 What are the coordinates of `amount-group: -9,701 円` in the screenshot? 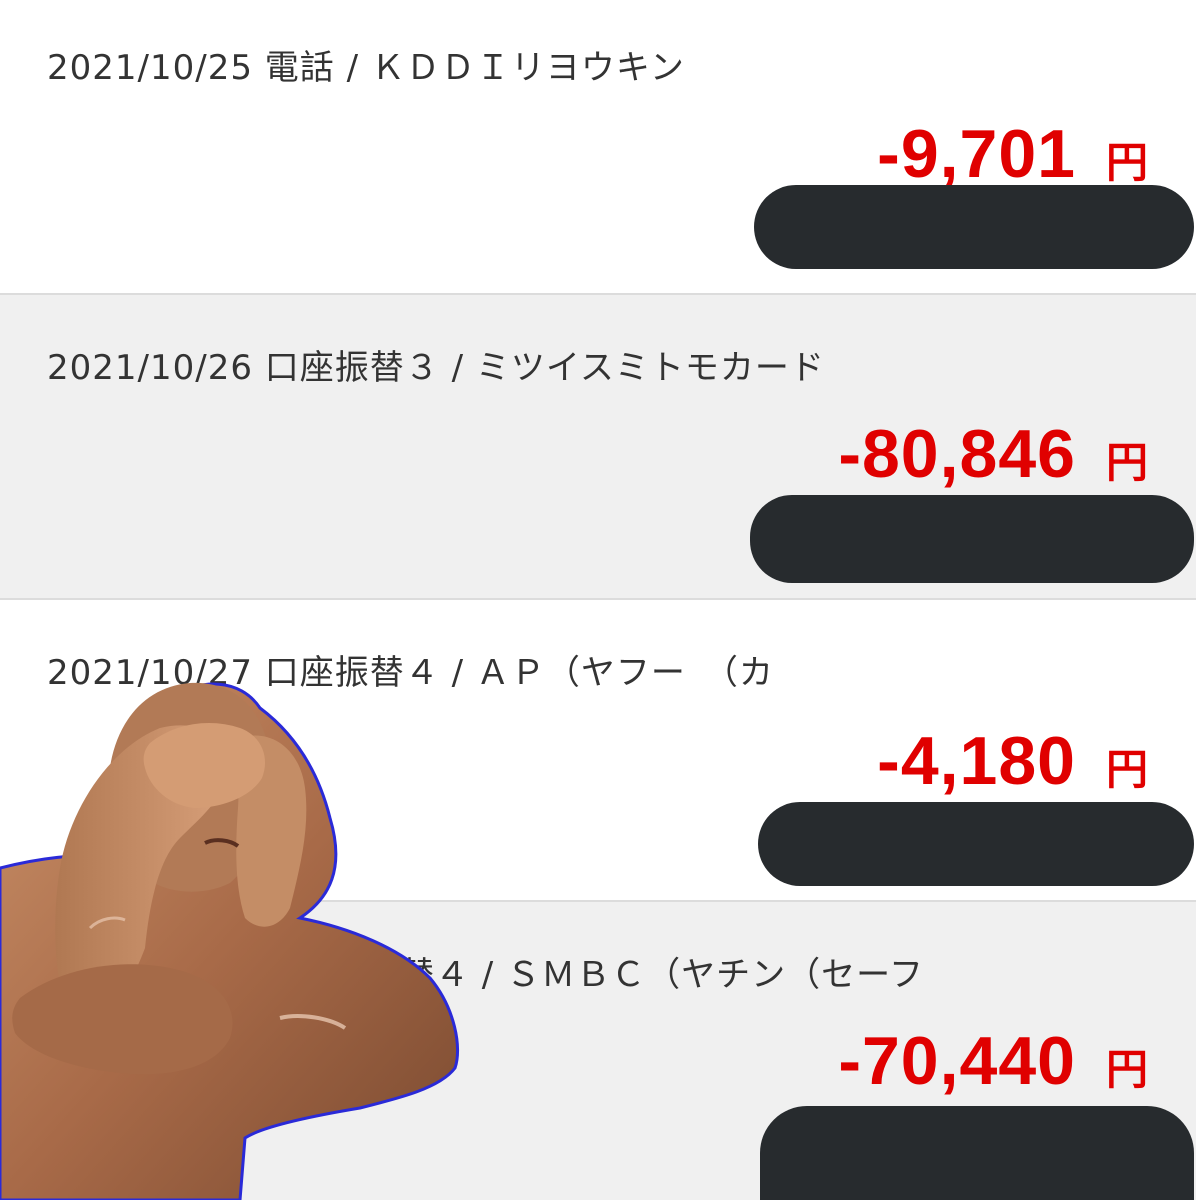 It's located at (1012, 154).